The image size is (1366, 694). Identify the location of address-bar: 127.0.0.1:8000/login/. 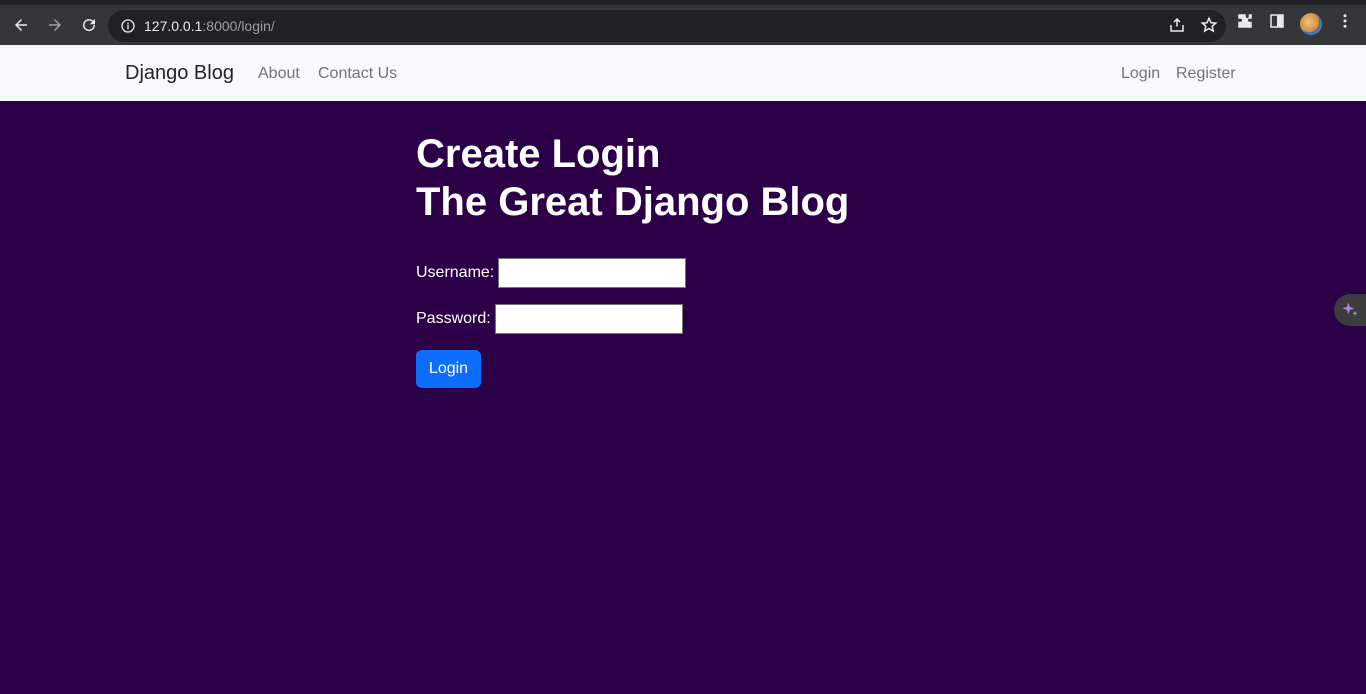
(667, 26).